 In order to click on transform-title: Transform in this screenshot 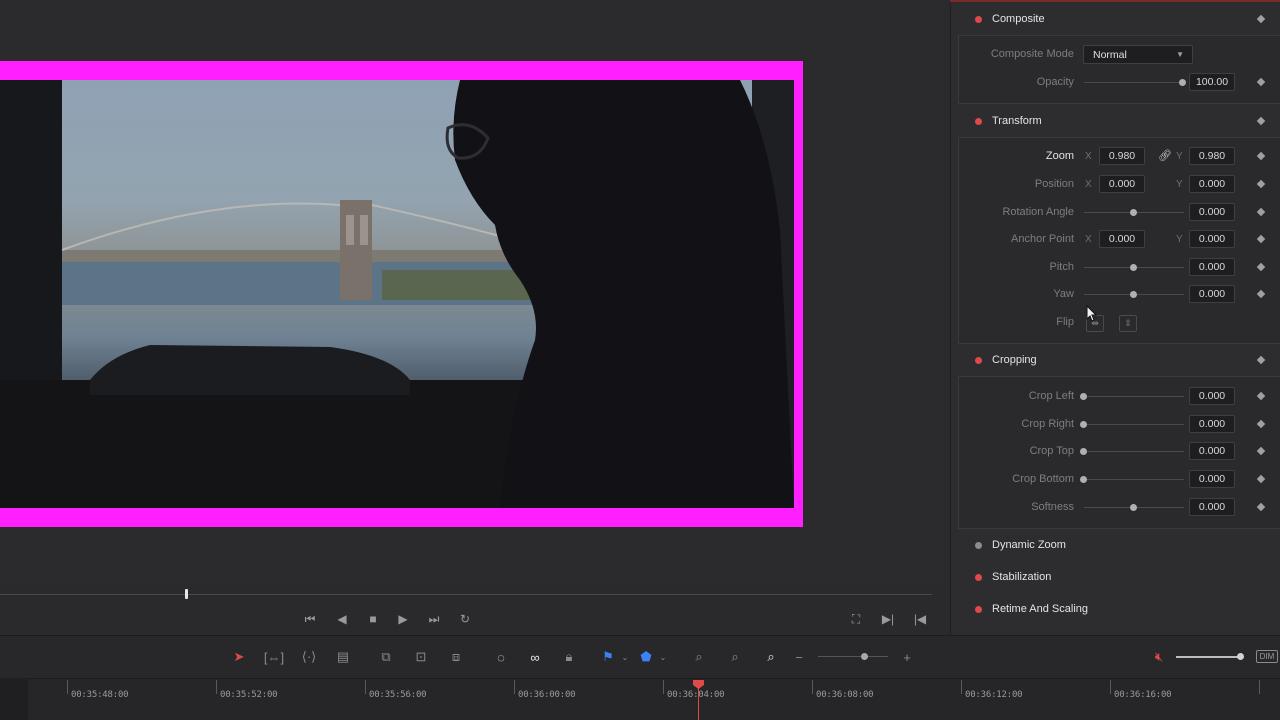, I will do `click(1017, 121)`.